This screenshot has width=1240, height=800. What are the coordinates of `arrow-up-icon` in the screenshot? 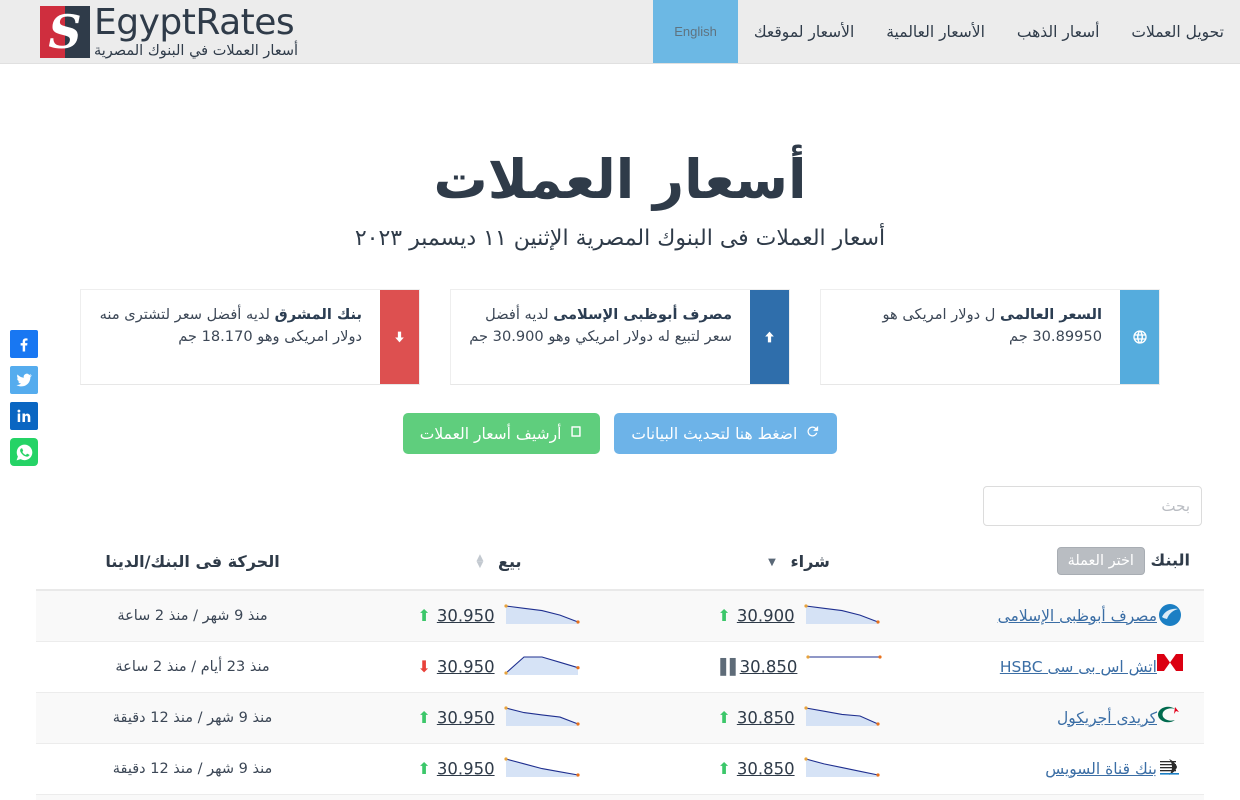 It's located at (769, 337).